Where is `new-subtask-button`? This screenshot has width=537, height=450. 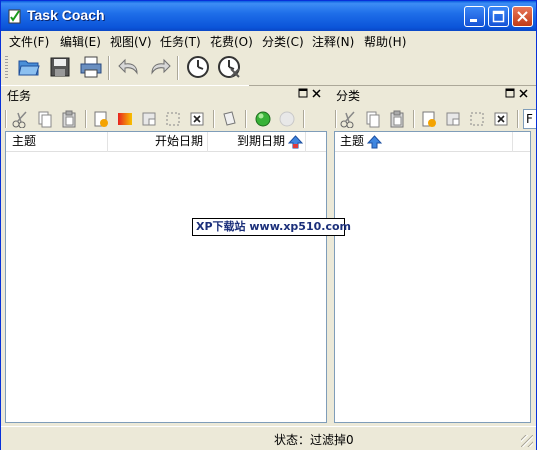 new-subtask-button is located at coordinates (125, 119).